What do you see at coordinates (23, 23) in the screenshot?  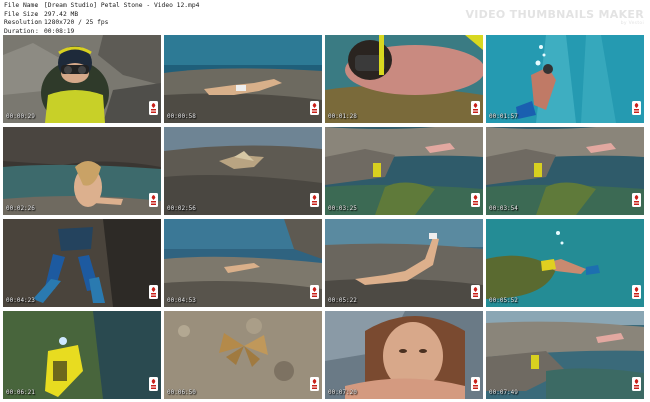 I see `info-key: Resolution` at bounding box center [23, 23].